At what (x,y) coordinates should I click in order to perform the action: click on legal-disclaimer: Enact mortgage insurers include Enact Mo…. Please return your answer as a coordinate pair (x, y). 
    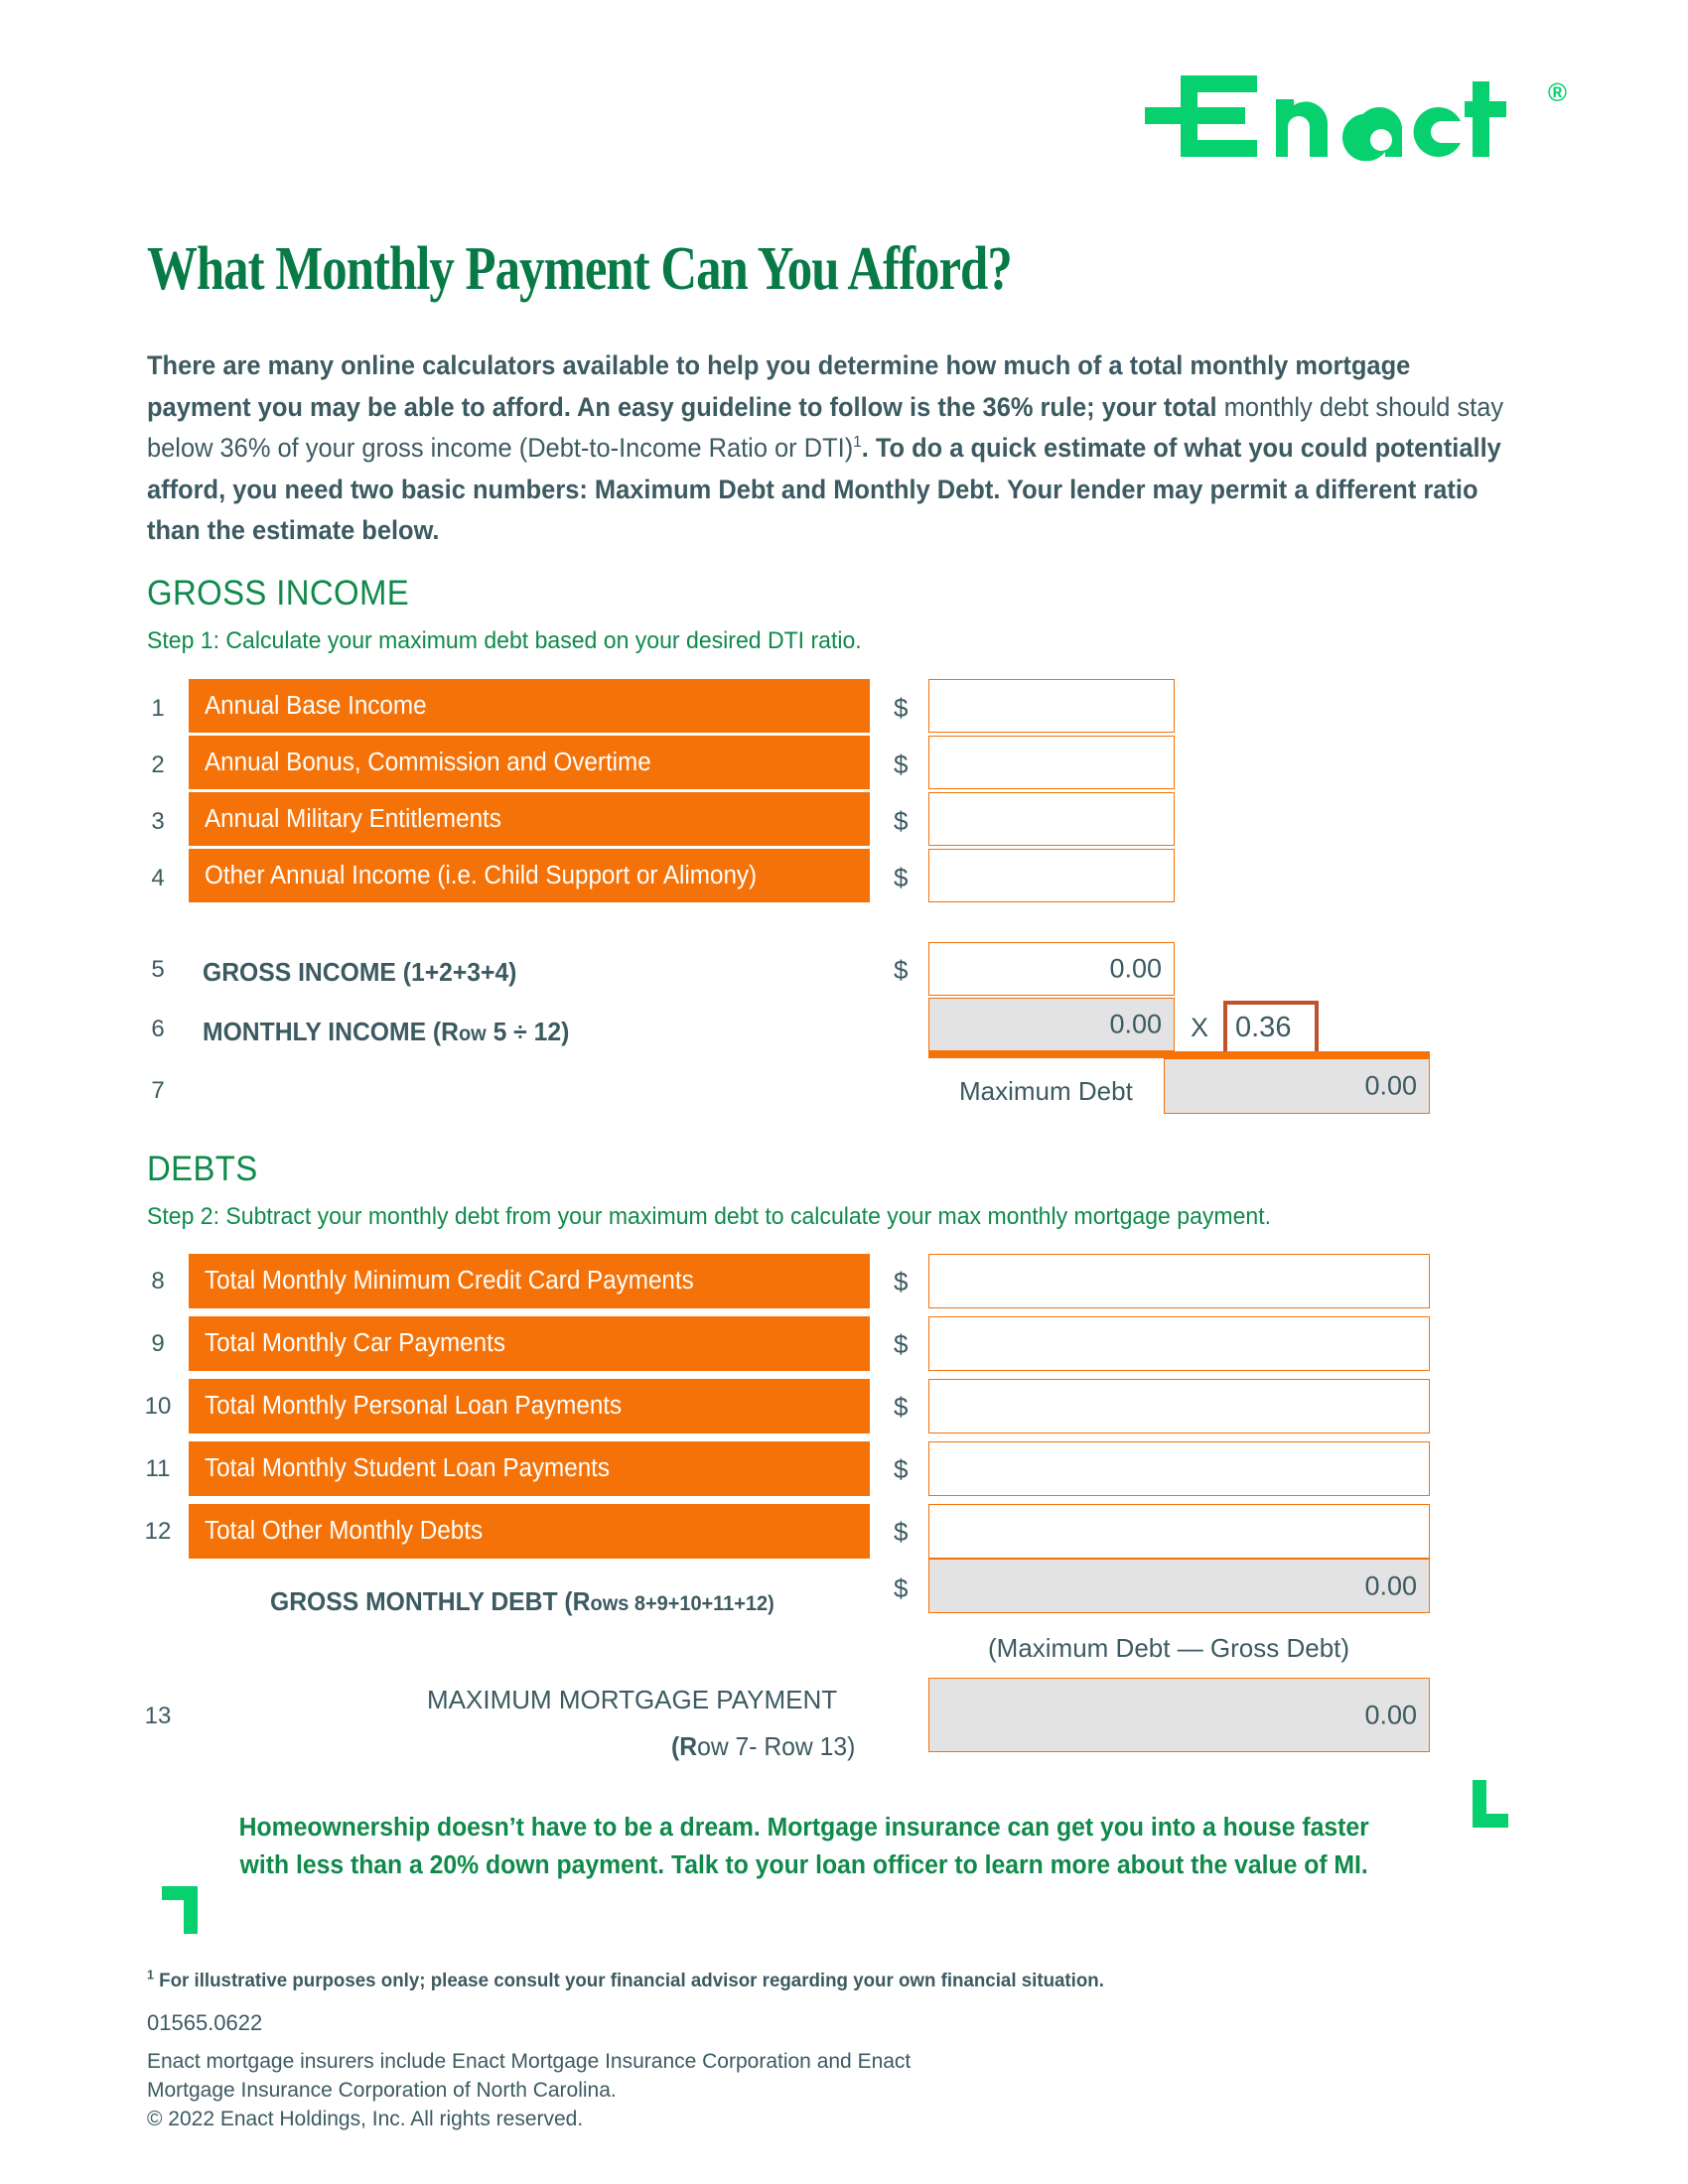
    Looking at the image, I should click on (529, 2090).